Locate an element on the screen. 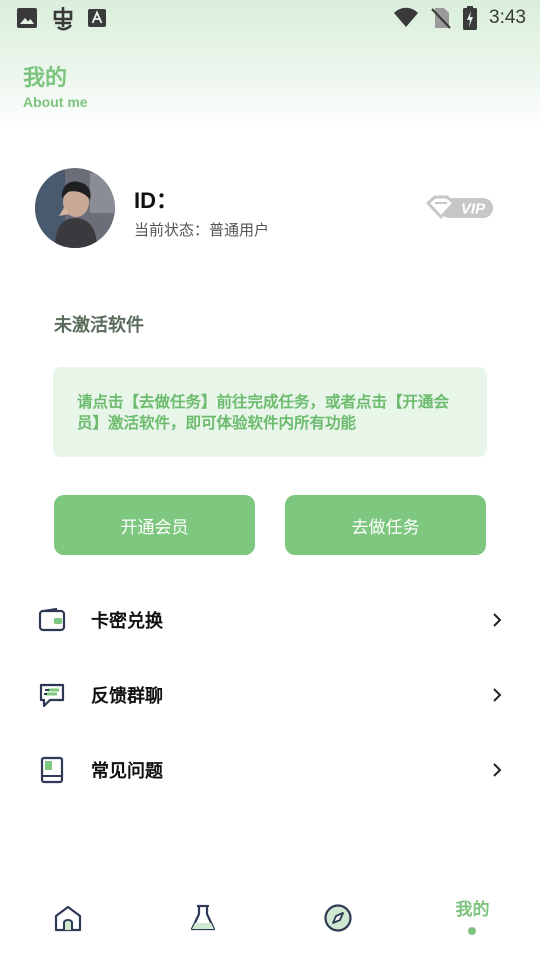 The width and height of the screenshot is (540, 960). user-id: ID： is located at coordinates (156, 200).